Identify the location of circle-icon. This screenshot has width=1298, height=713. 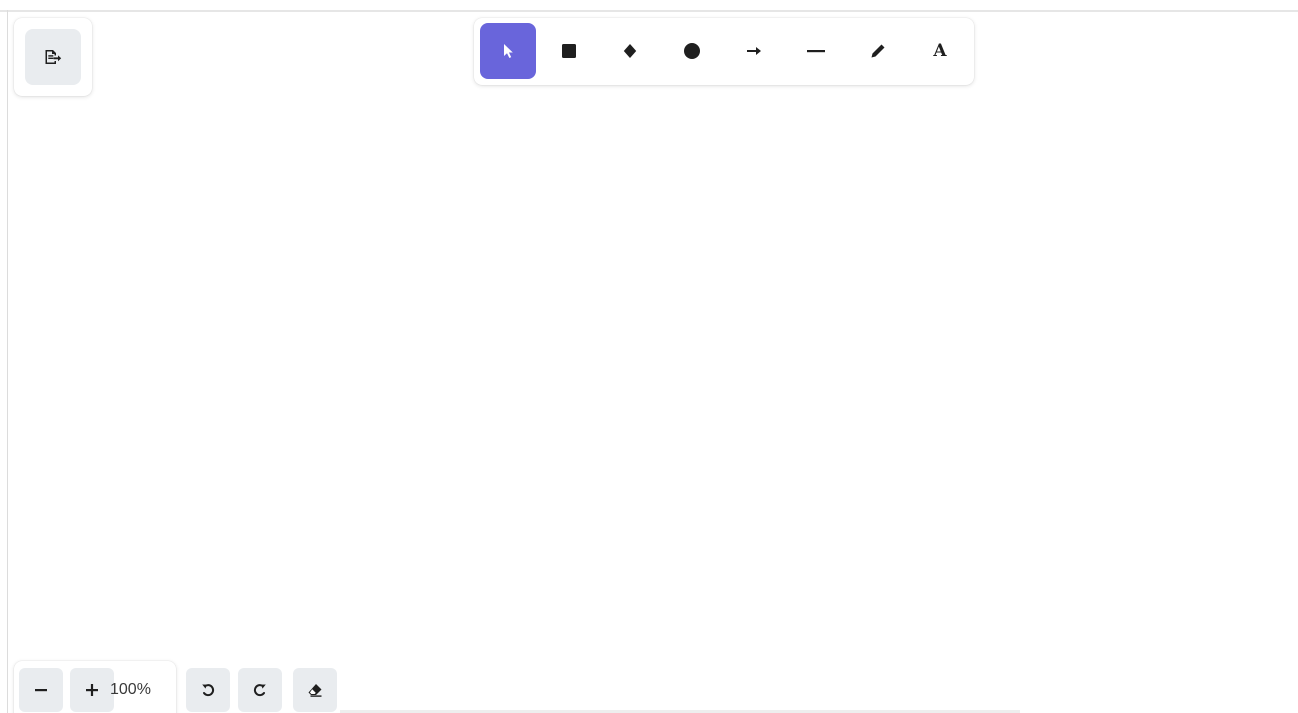
(692, 51).